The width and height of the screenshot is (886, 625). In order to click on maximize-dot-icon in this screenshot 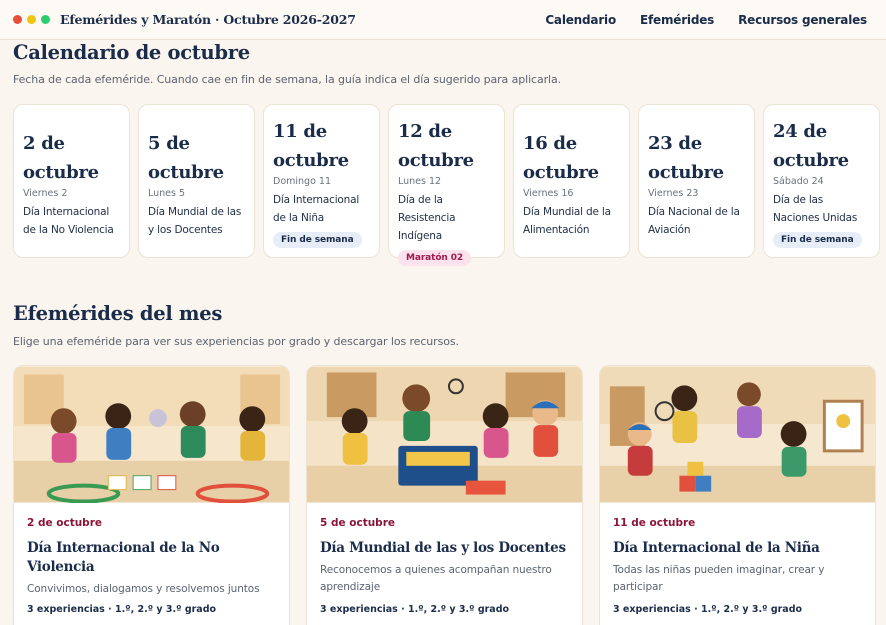, I will do `click(45, 19)`.